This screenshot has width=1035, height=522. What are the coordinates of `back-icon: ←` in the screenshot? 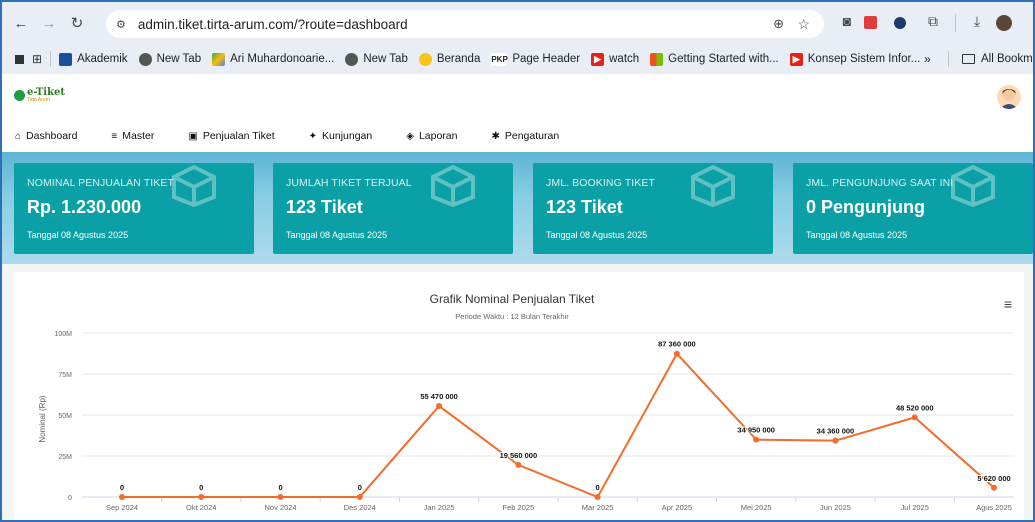 It's located at (21, 23).